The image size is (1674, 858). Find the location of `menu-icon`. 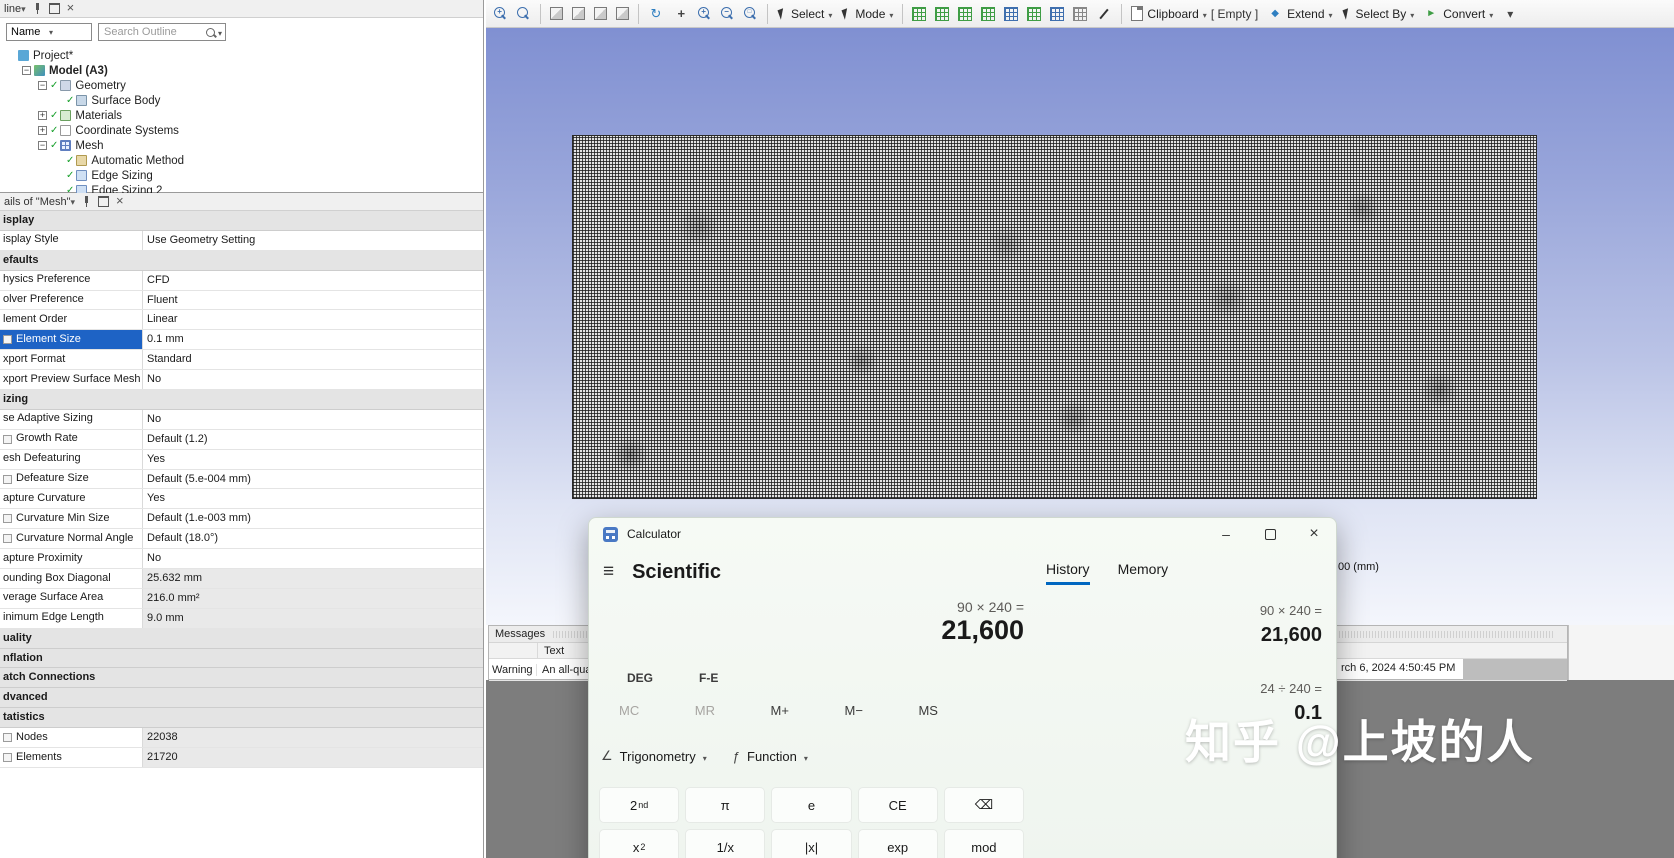

menu-icon is located at coordinates (608, 572).